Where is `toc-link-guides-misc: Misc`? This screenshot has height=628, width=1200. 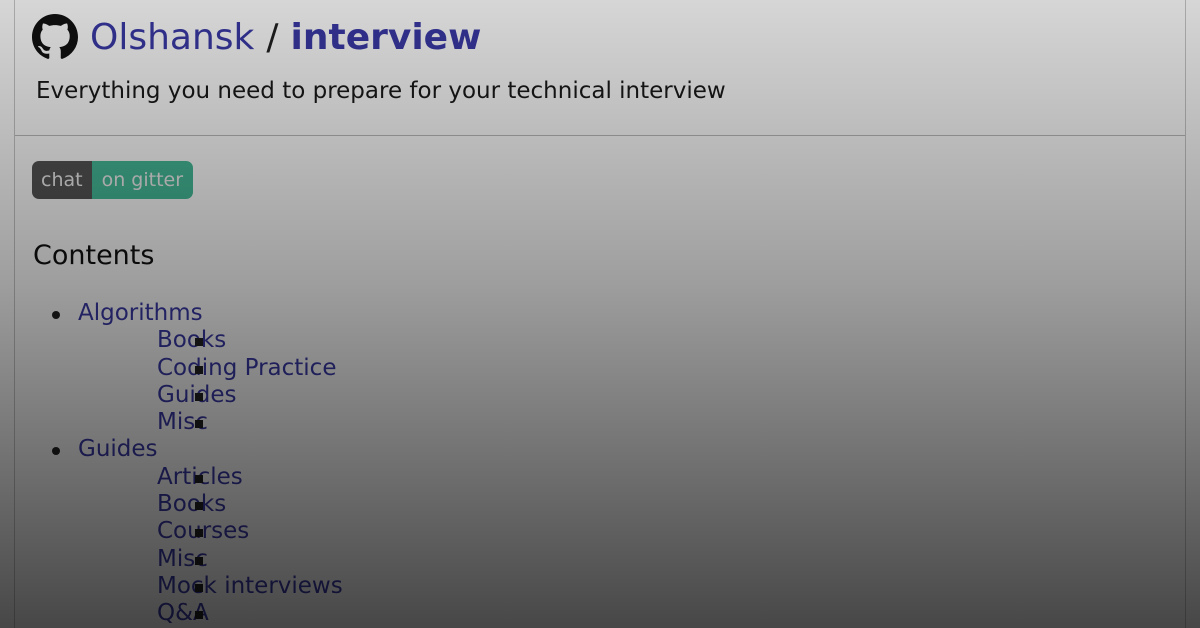 toc-link-guides-misc: Misc is located at coordinates (182, 559).